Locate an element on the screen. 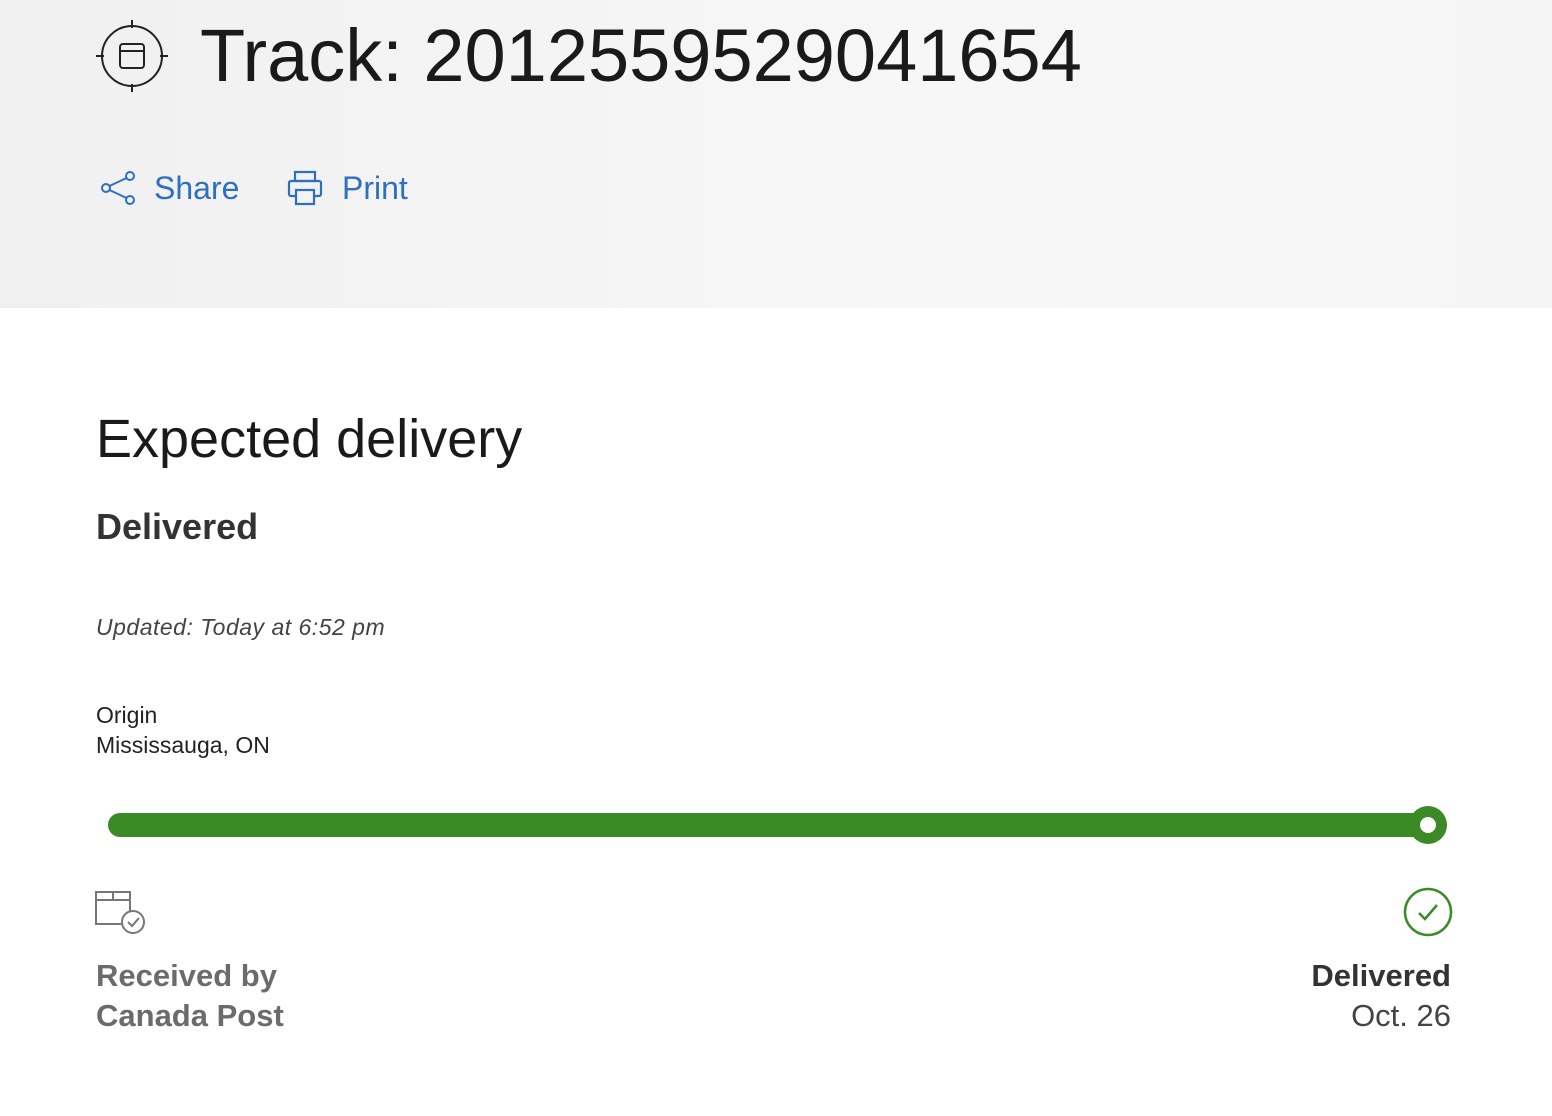 This screenshot has height=1116, width=1552. received-step: Received by Canada Post is located at coordinates (190, 996).